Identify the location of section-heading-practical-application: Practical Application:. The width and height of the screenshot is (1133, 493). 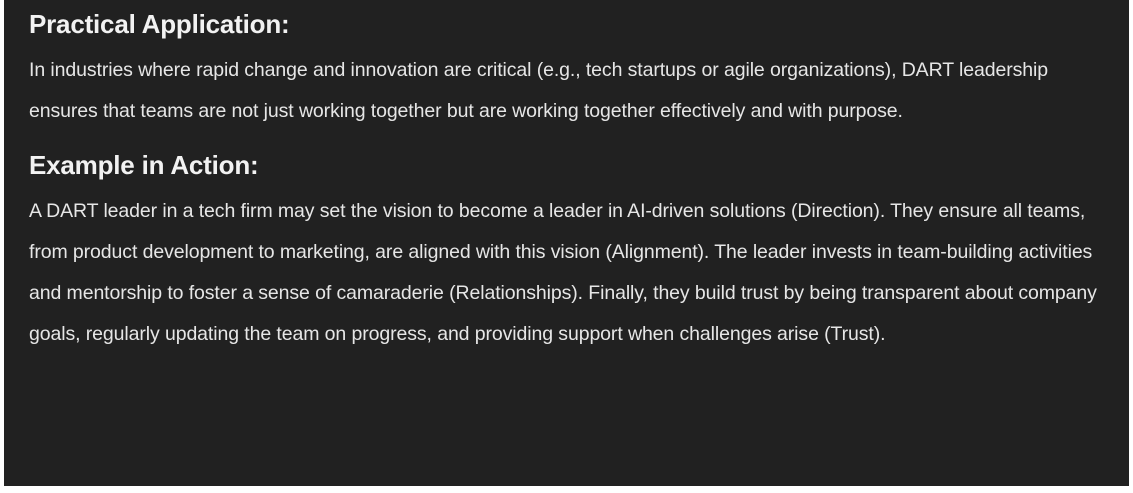
(159, 24).